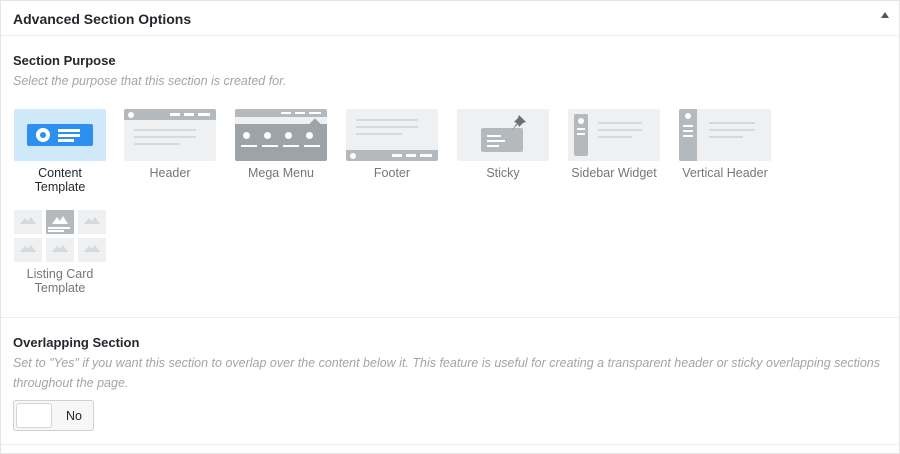 The width and height of the screenshot is (900, 454). I want to click on purpose-option-sticky: Sticky, so click(503, 144).